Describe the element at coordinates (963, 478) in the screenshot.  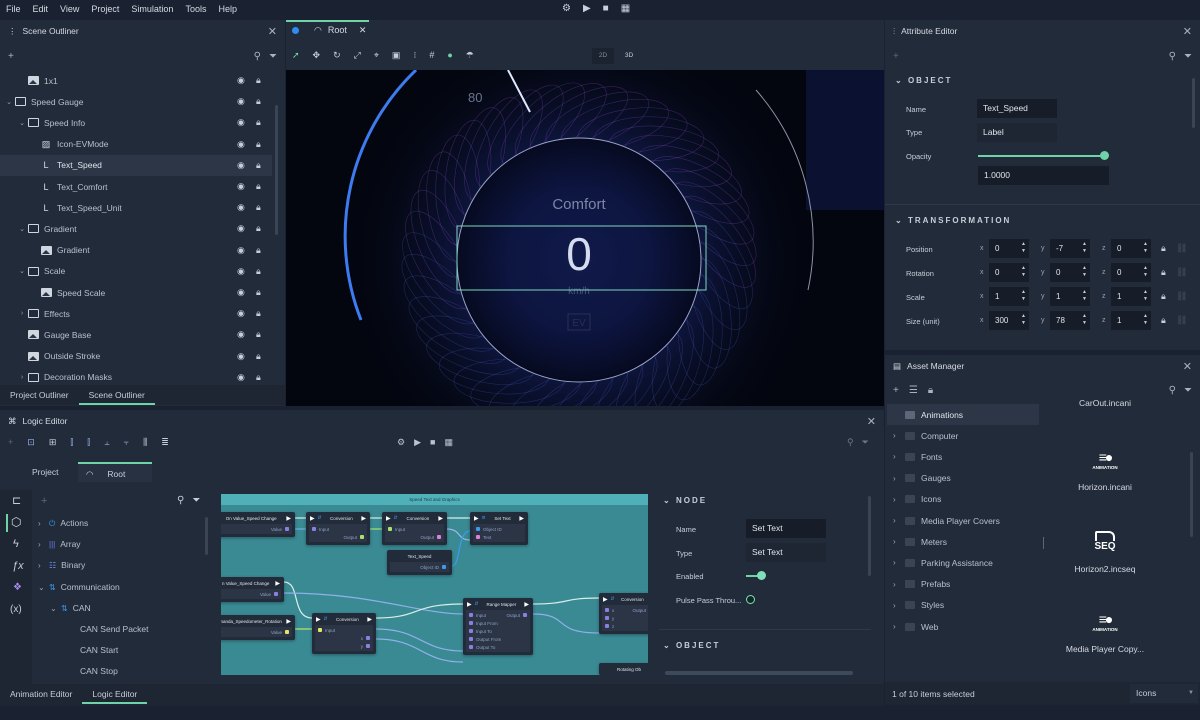
I see `folder-item: › Gauges` at that location.